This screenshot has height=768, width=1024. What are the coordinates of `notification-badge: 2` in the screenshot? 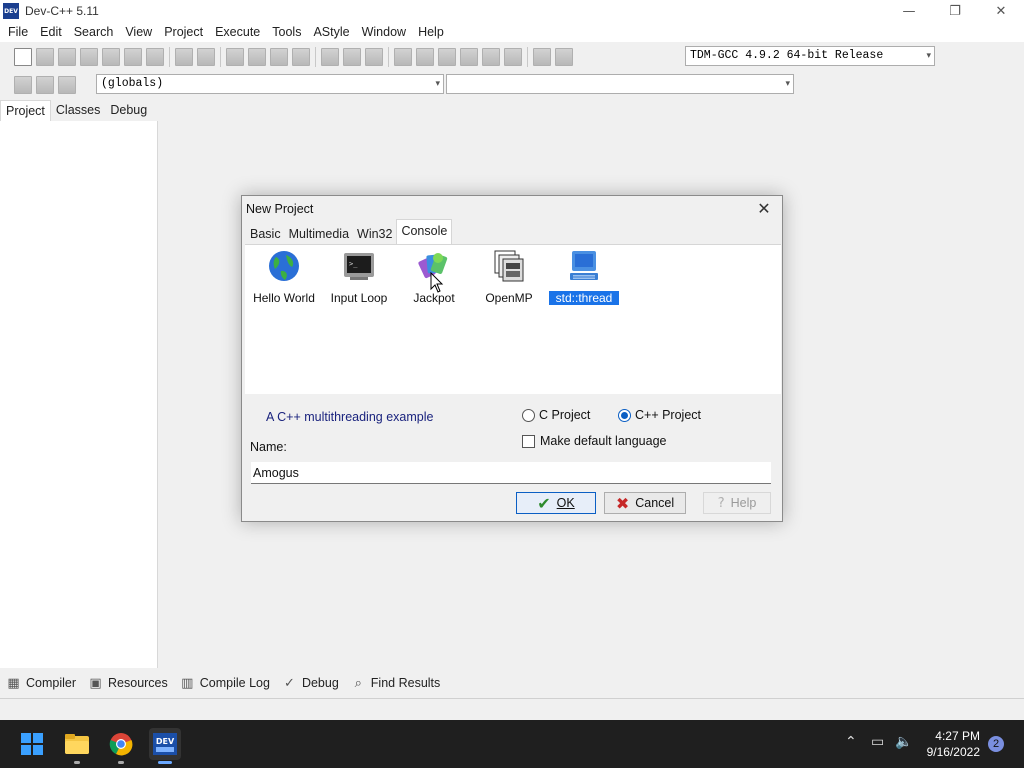 It's located at (996, 744).